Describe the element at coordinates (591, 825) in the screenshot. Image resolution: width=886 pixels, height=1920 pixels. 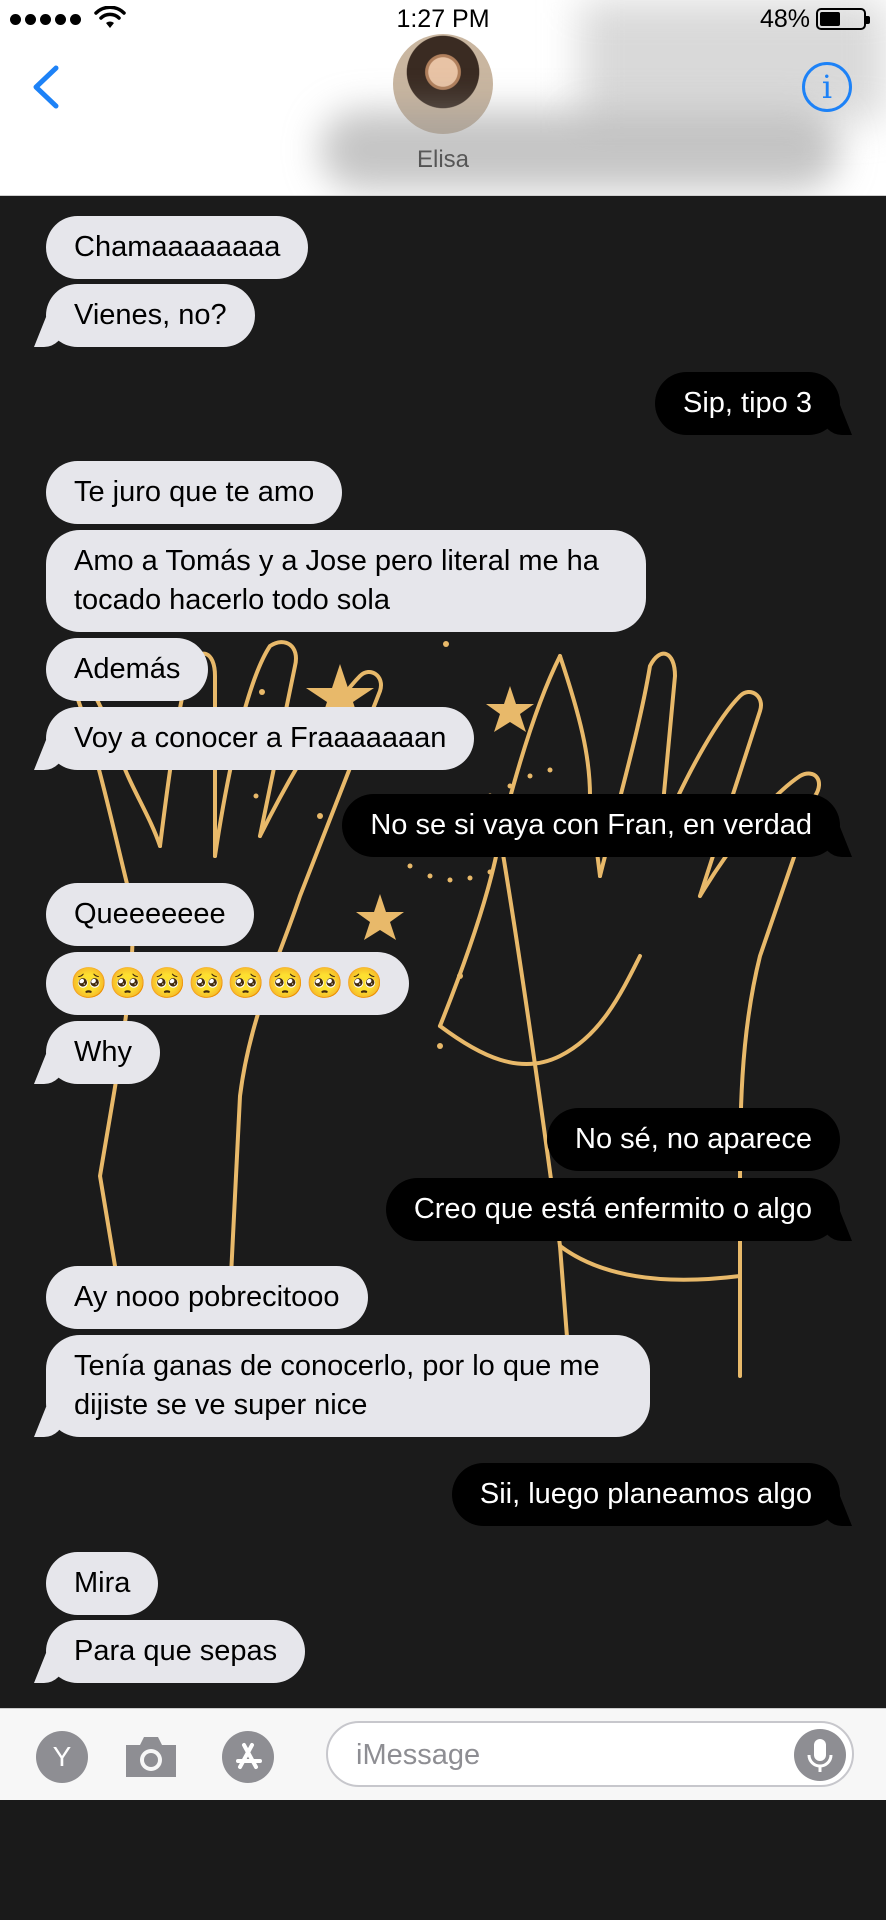
I see `outgoing-message-bubble: No se si vaya con Fran, en verdad` at that location.